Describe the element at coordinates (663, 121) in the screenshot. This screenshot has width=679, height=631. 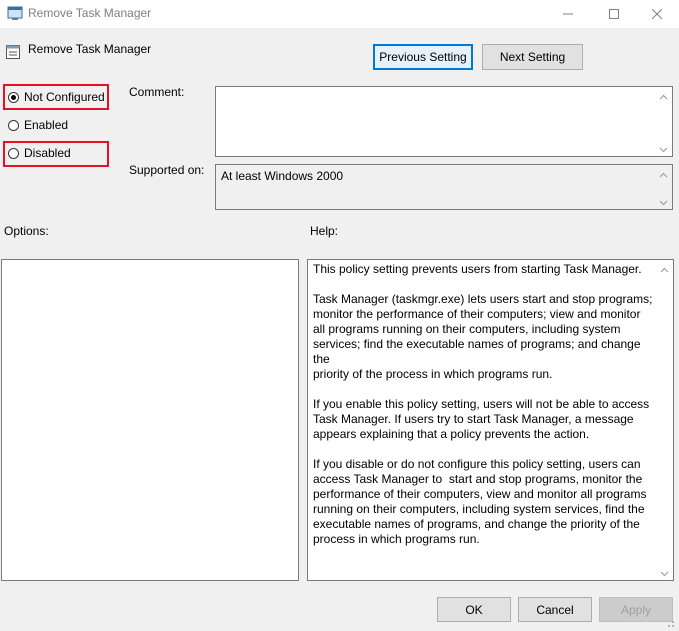
I see `comment-scrollbar` at that location.